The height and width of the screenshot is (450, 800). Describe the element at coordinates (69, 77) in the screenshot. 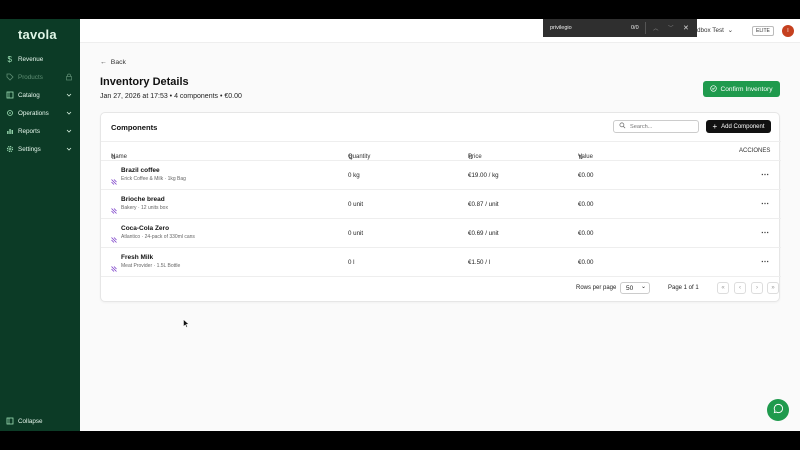

I see `lock-icon` at that location.